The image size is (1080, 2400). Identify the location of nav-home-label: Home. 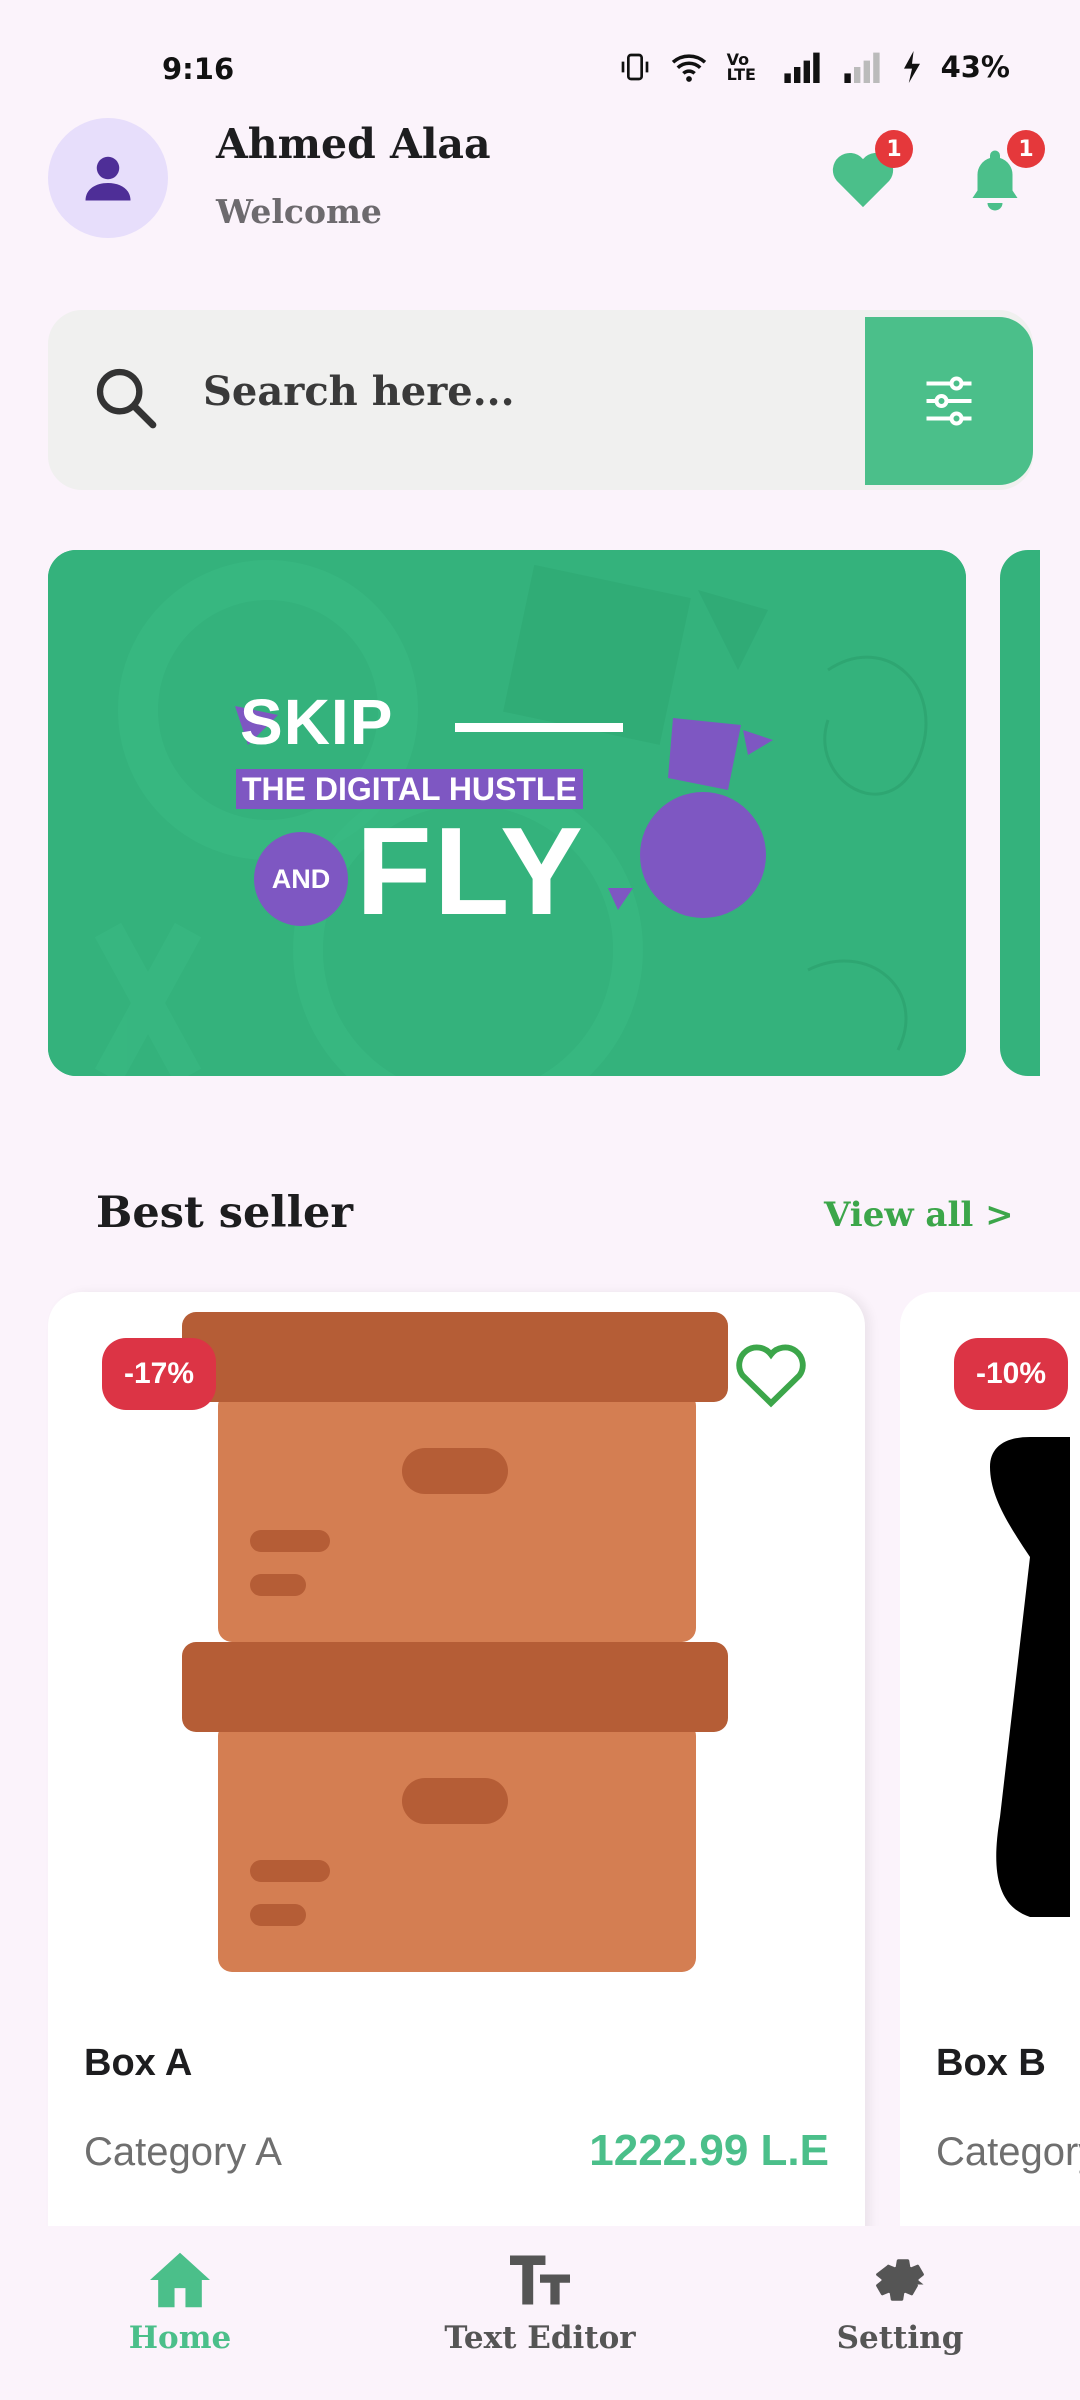
(180, 2338).